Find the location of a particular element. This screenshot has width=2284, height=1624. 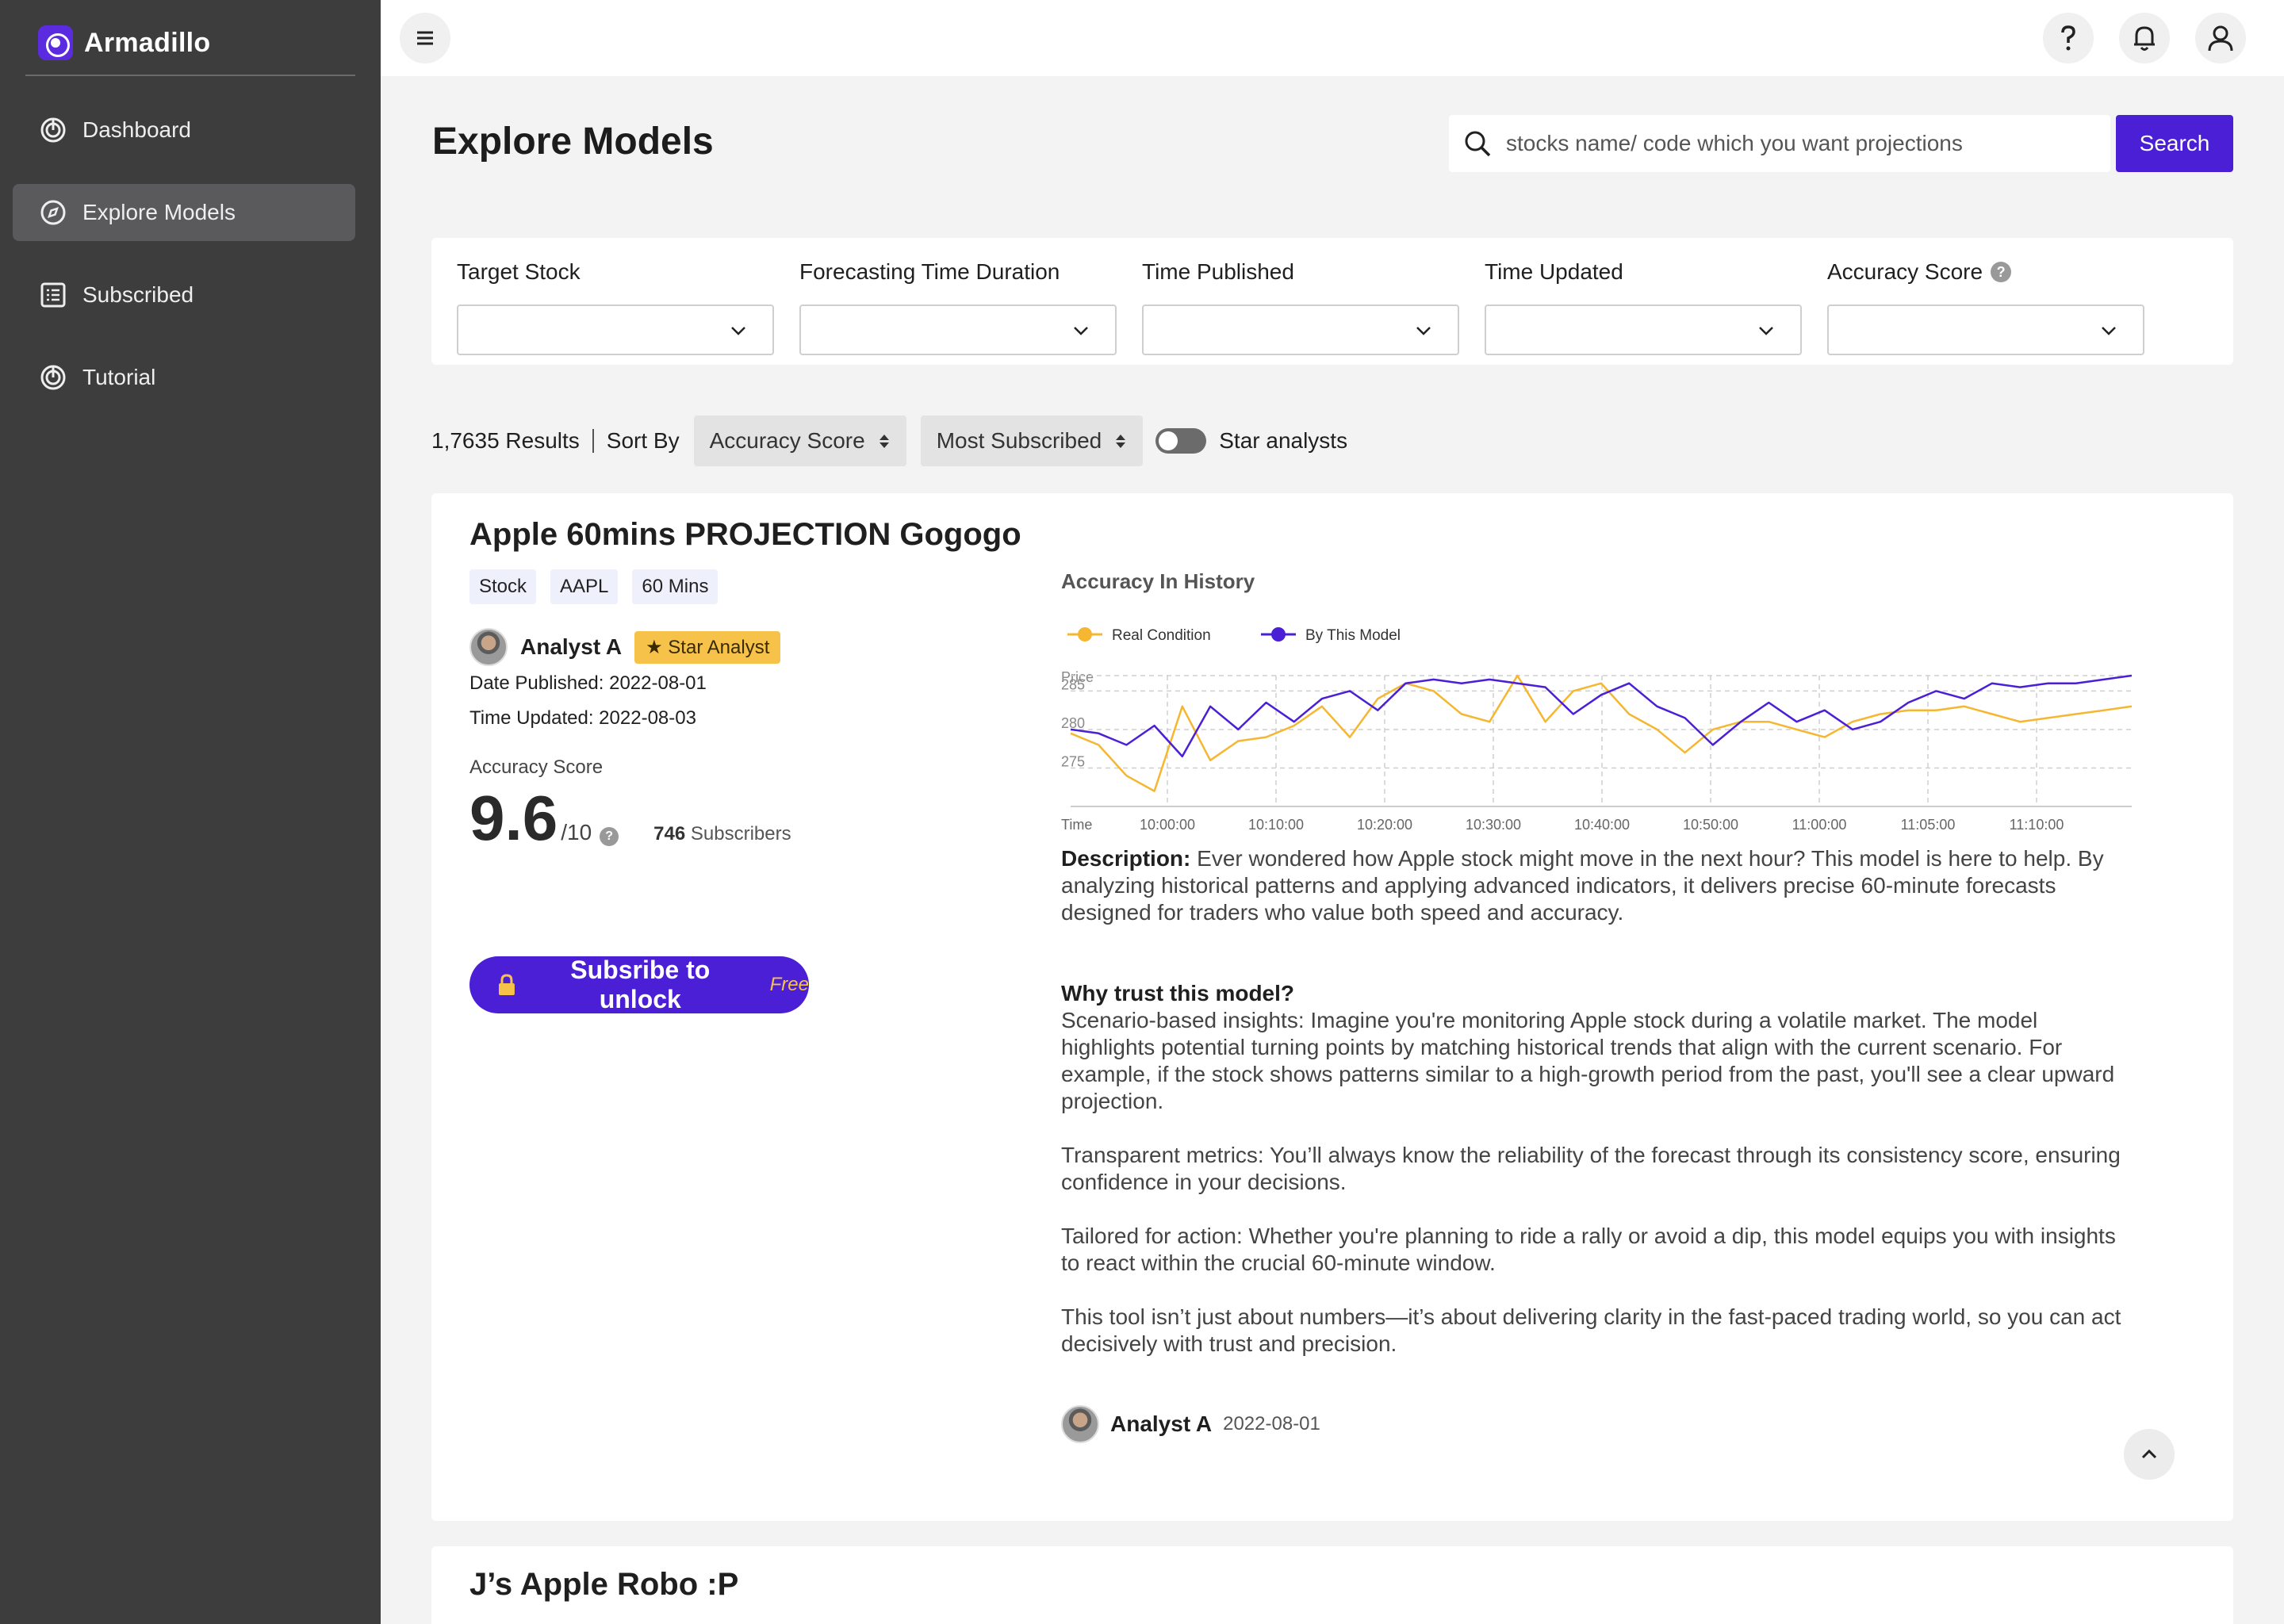

filter-label: Target Stock is located at coordinates (519, 271).